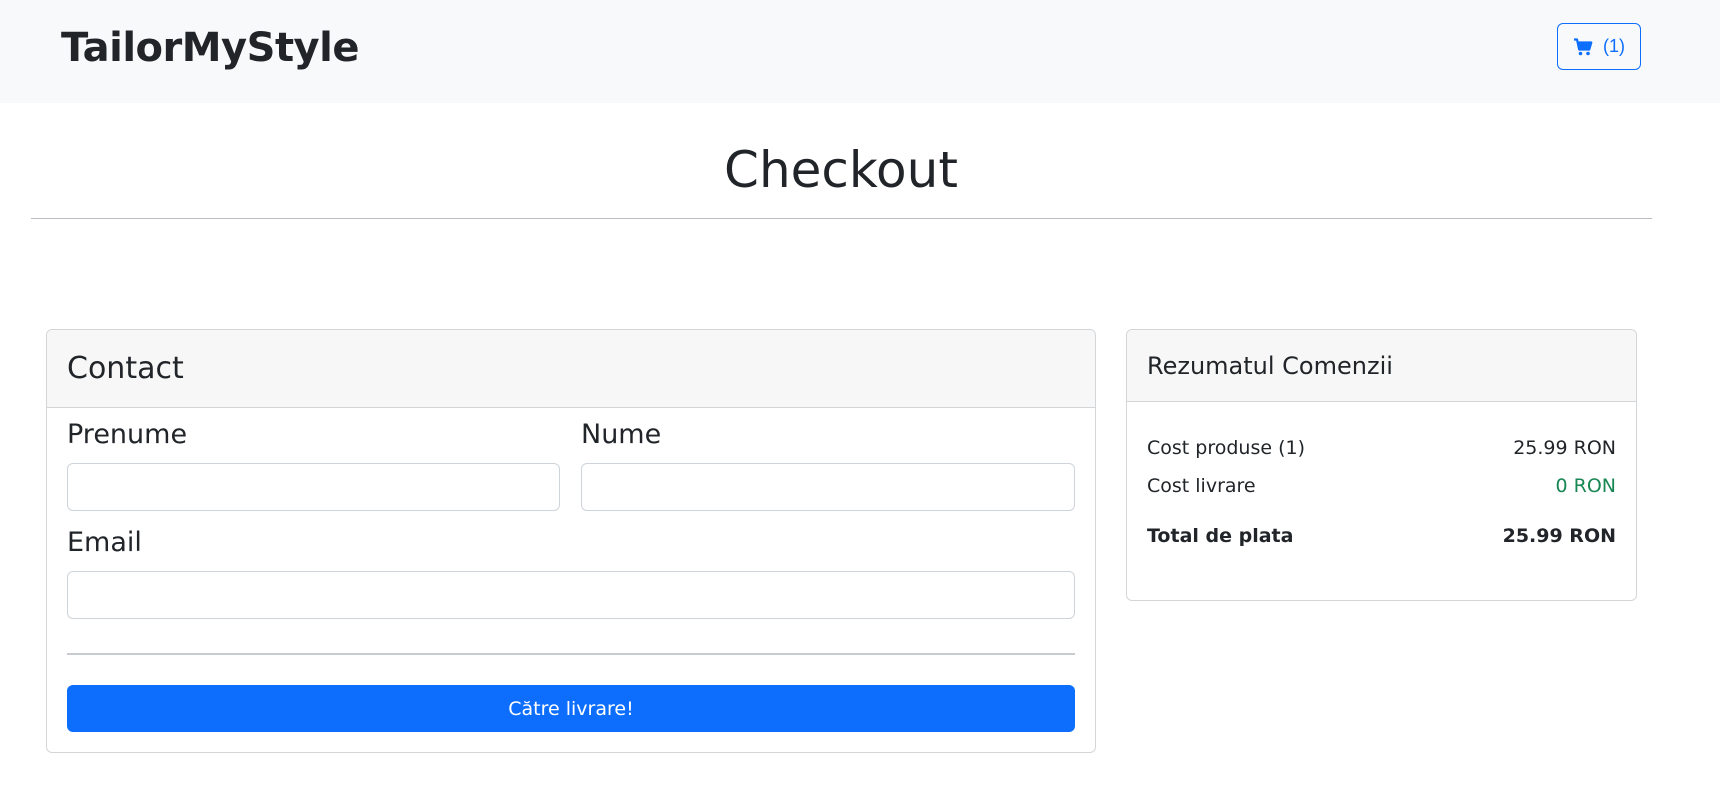  I want to click on summary-row-total: Total de plata 25.99 RON, so click(1381, 536).